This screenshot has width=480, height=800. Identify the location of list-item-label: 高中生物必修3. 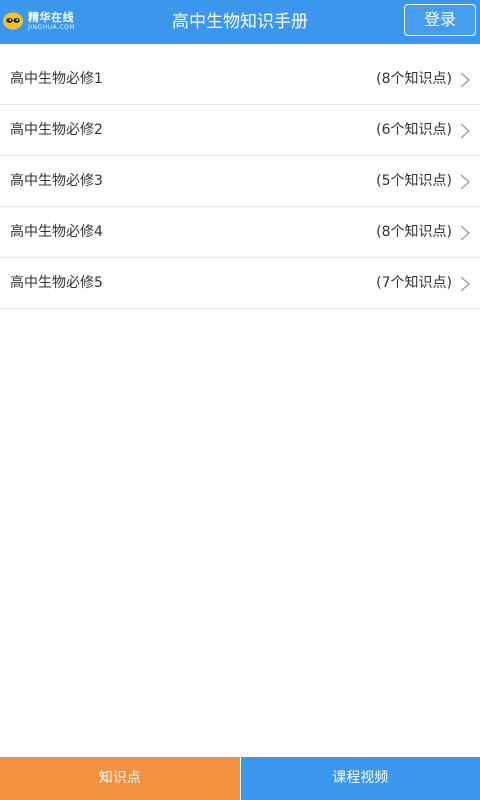
(56, 181).